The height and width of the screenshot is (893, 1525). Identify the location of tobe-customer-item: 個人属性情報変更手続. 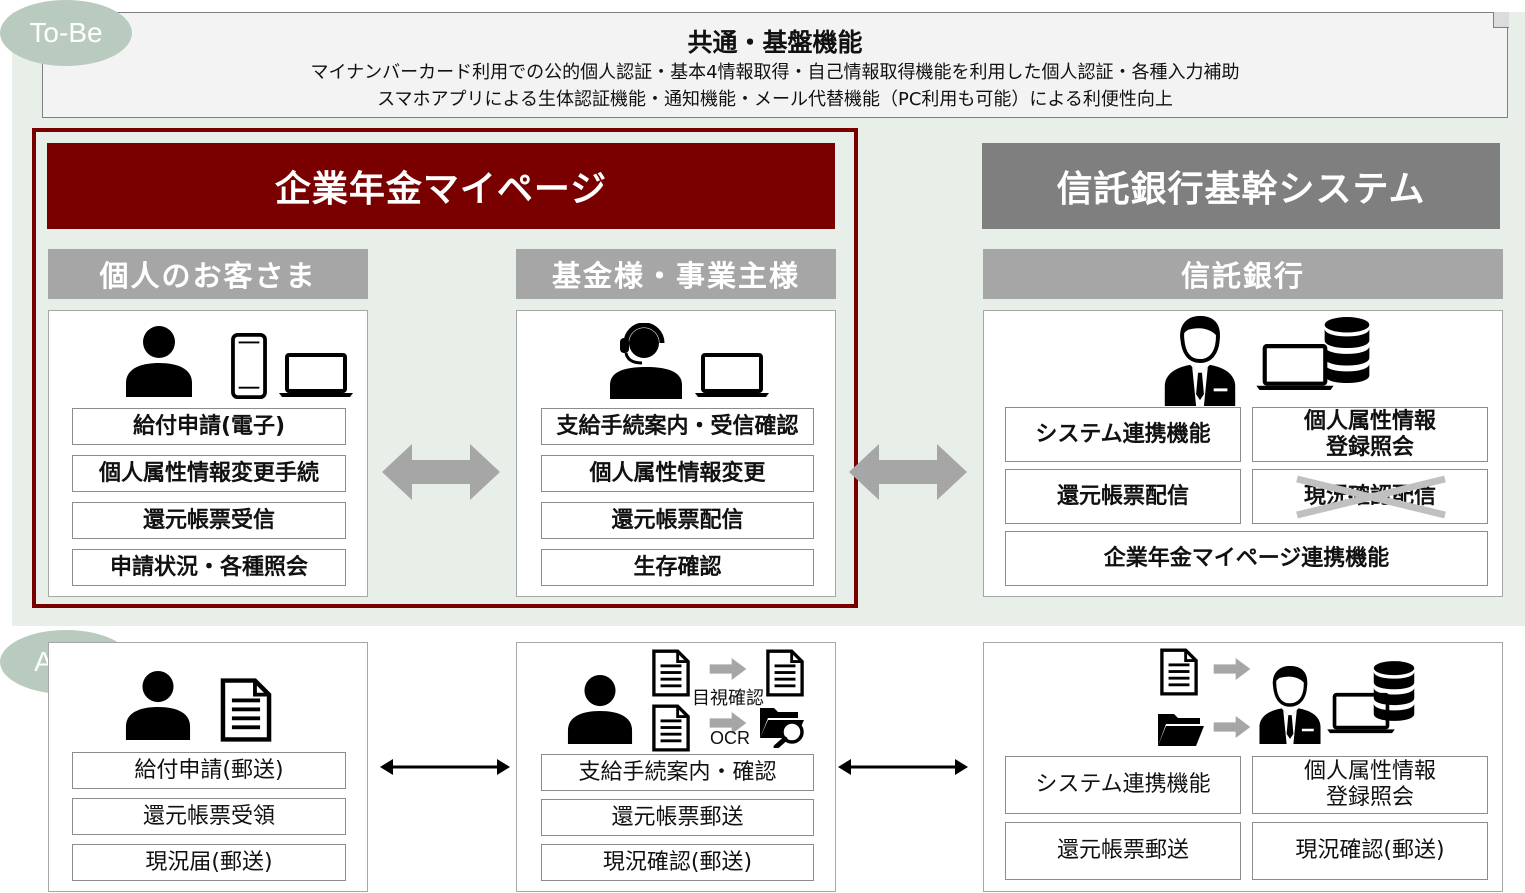
(209, 473).